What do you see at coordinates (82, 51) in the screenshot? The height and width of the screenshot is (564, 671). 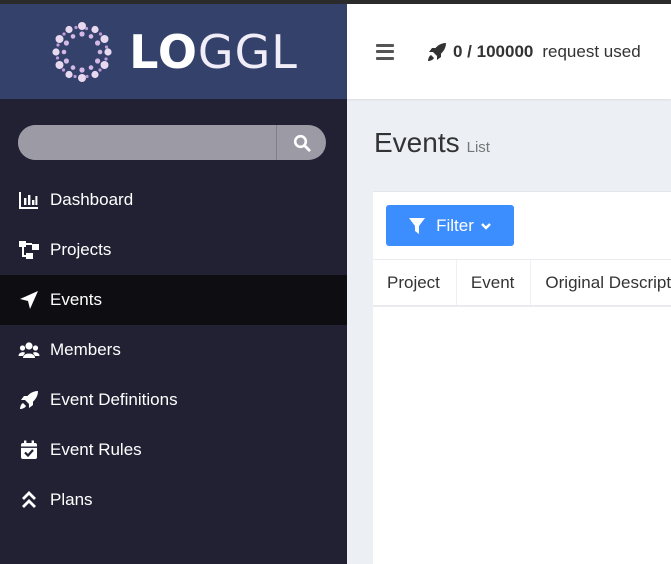 I see `logo-ring-icon` at bounding box center [82, 51].